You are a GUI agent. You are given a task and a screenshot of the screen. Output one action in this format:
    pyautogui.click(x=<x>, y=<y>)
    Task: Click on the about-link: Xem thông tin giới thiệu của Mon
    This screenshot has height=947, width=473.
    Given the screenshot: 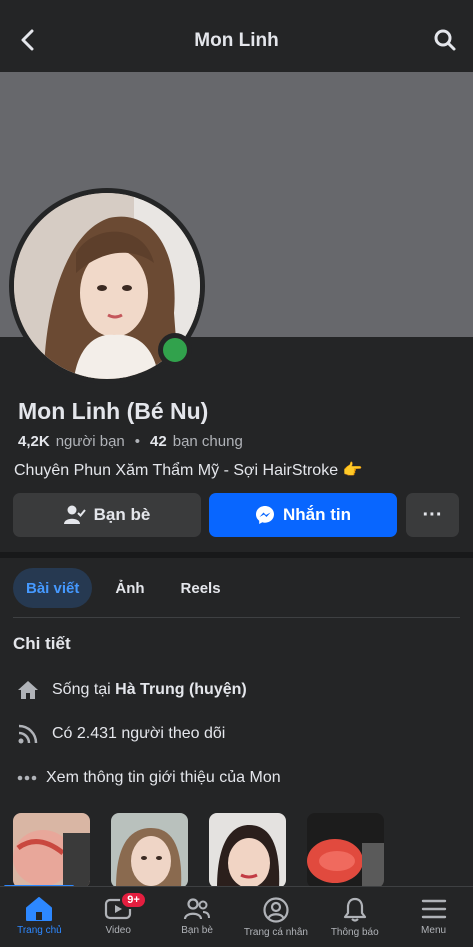 What is the action you would take?
    pyautogui.click(x=163, y=777)
    